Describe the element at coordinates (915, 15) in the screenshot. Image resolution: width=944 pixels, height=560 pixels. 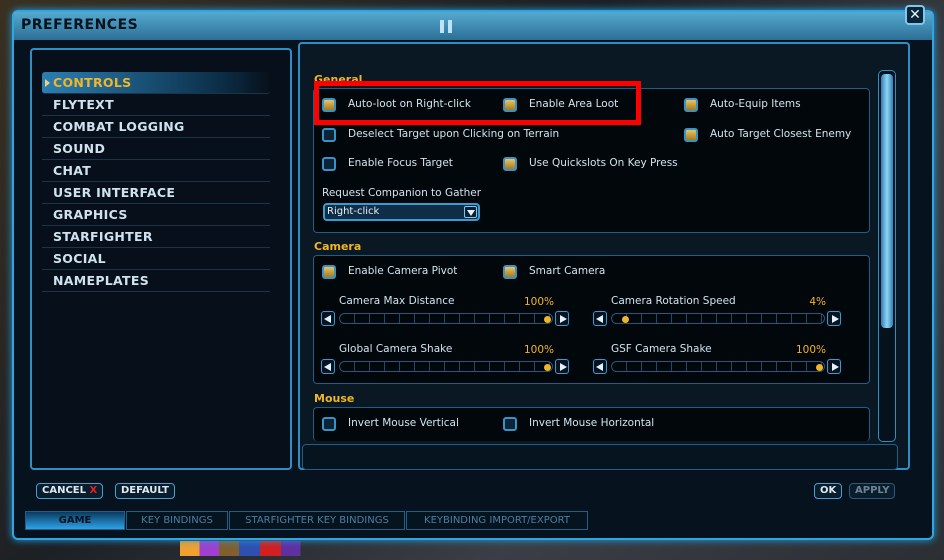
I see `close-button: ✕` at that location.